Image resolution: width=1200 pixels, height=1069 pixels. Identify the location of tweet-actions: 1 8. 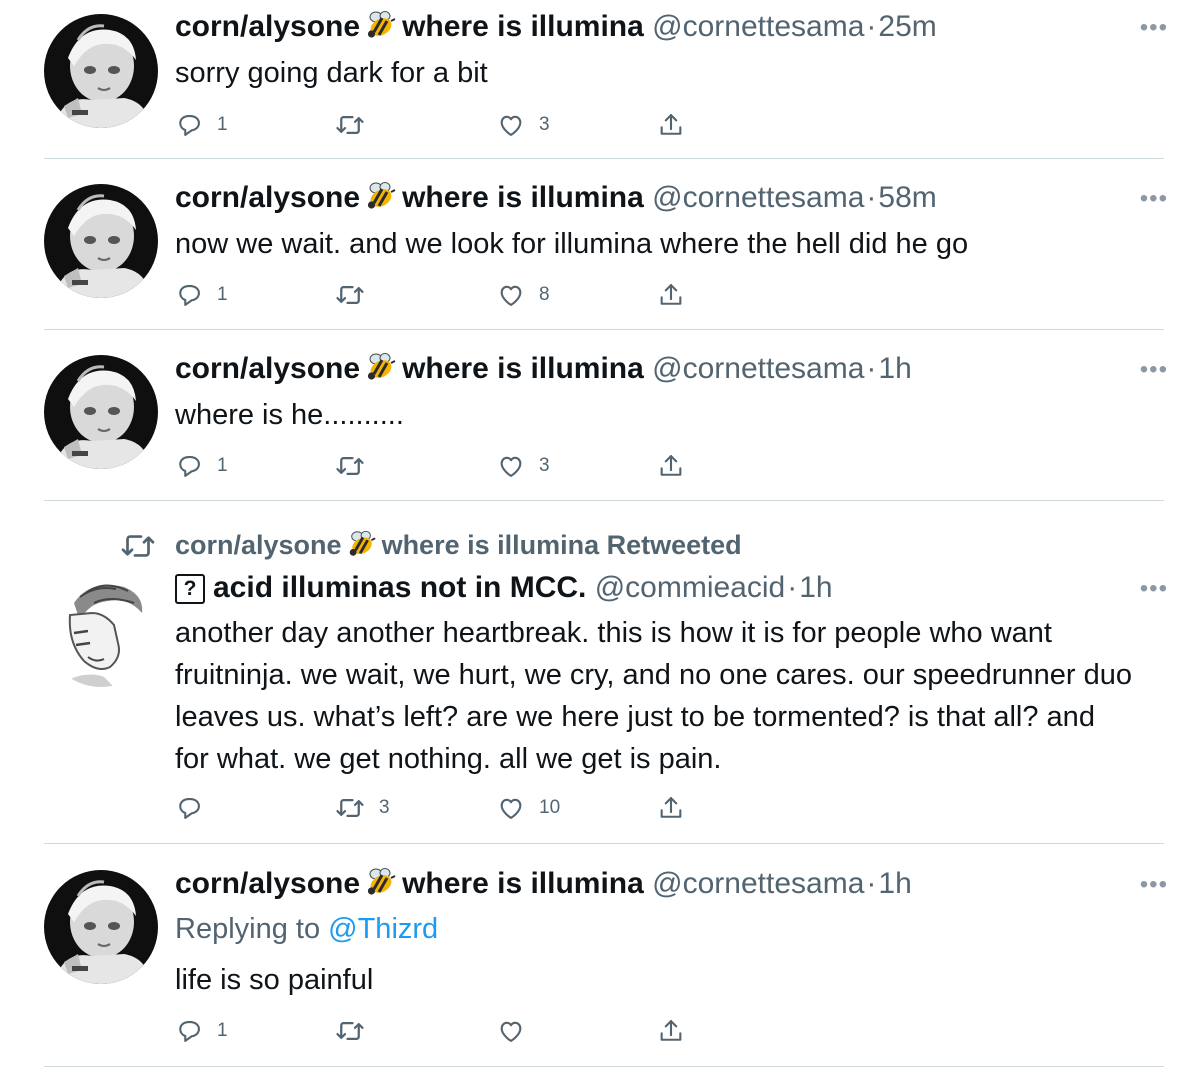
(435, 295).